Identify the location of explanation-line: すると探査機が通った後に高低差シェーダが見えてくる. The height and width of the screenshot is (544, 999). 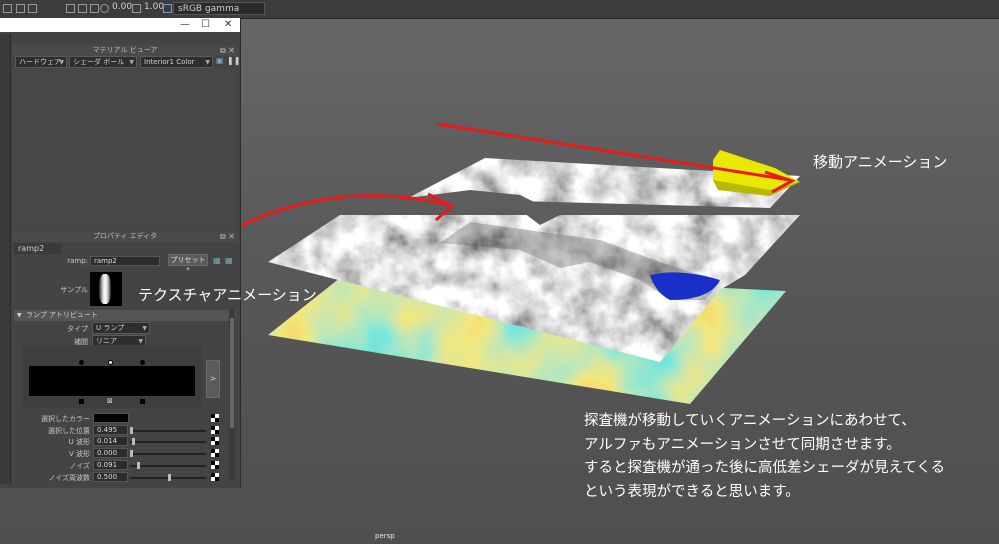
(765, 468).